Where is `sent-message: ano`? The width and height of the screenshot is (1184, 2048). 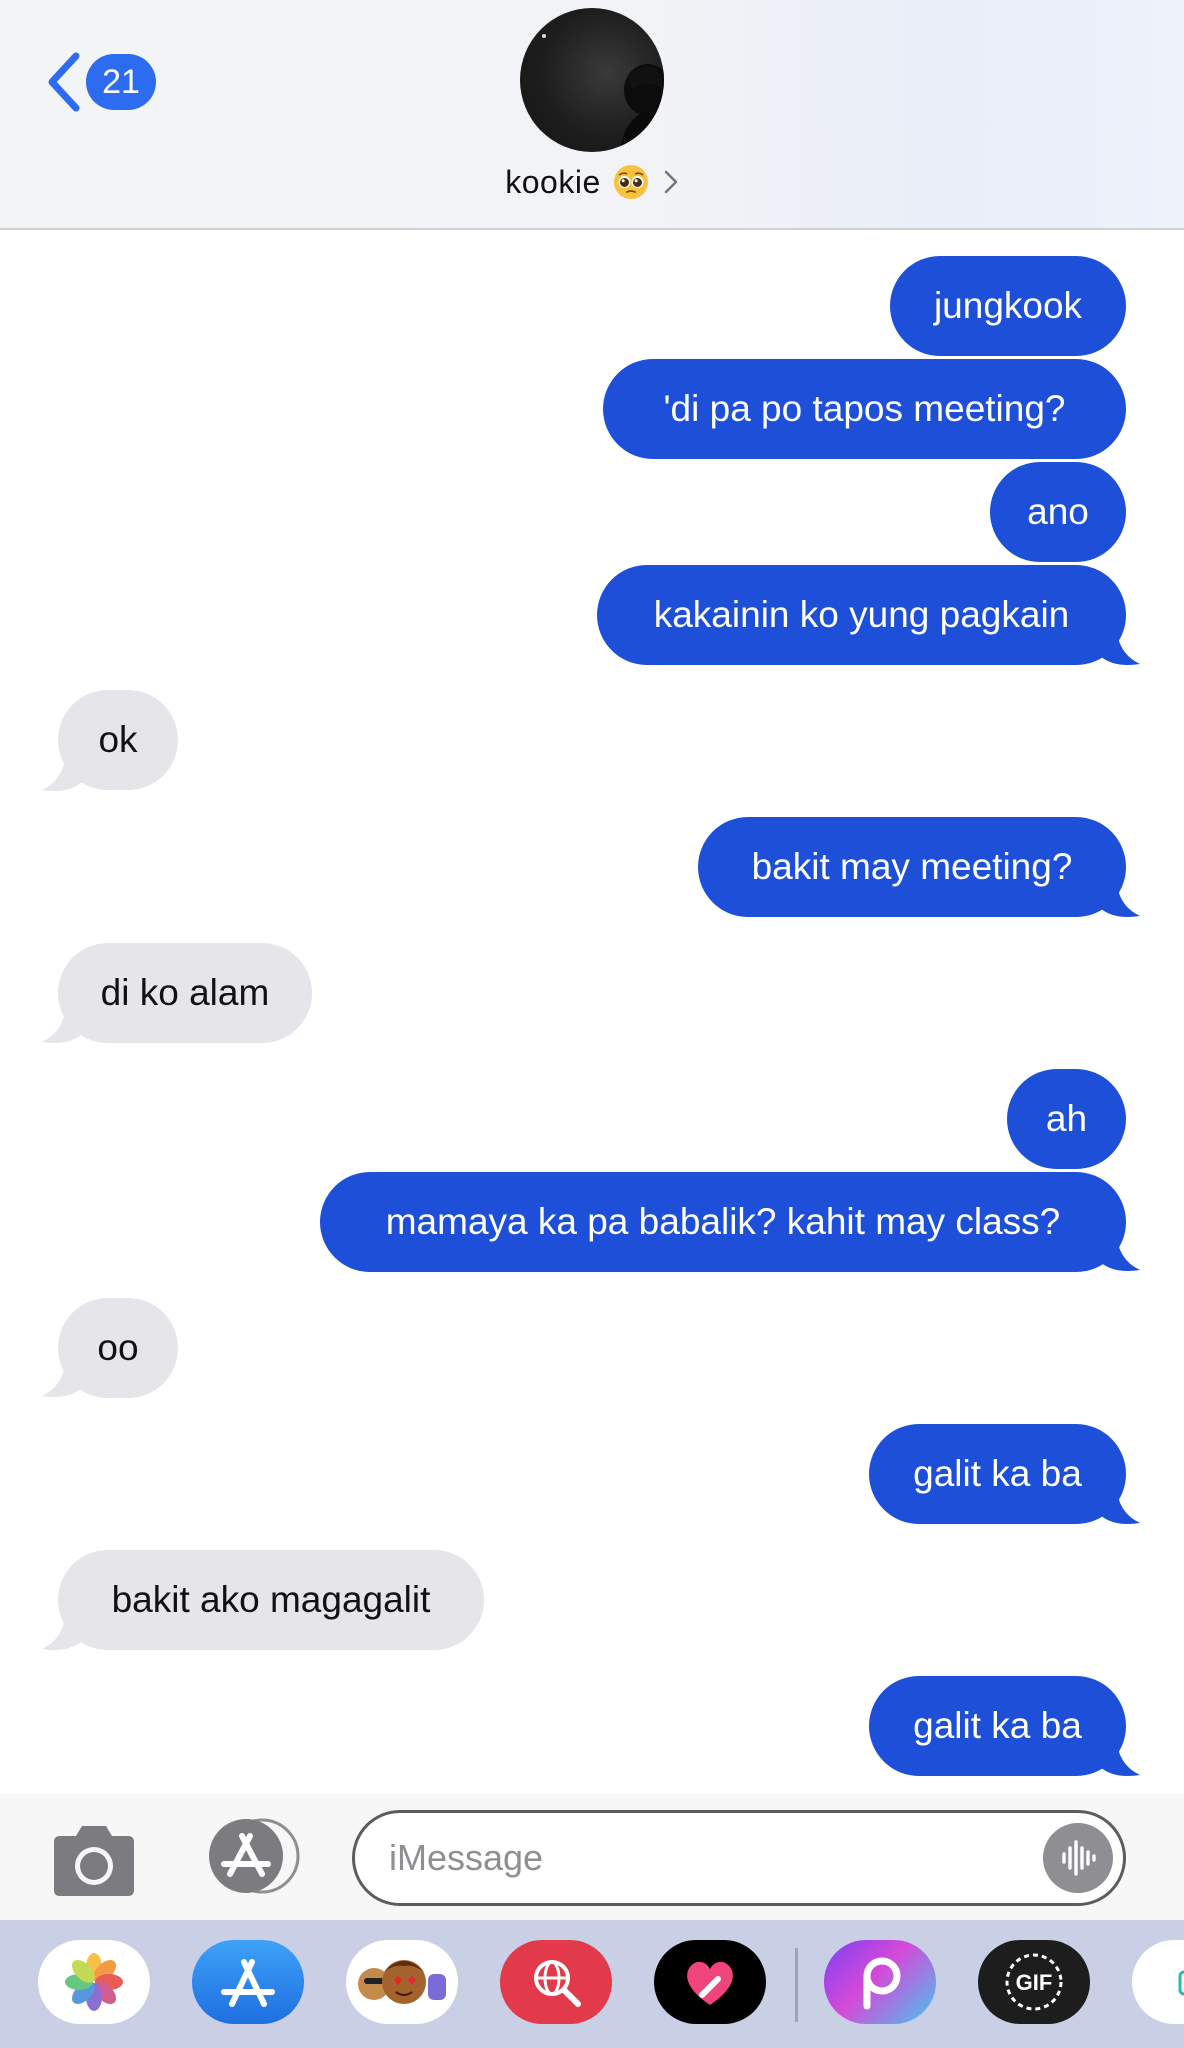
sent-message: ano is located at coordinates (1058, 512).